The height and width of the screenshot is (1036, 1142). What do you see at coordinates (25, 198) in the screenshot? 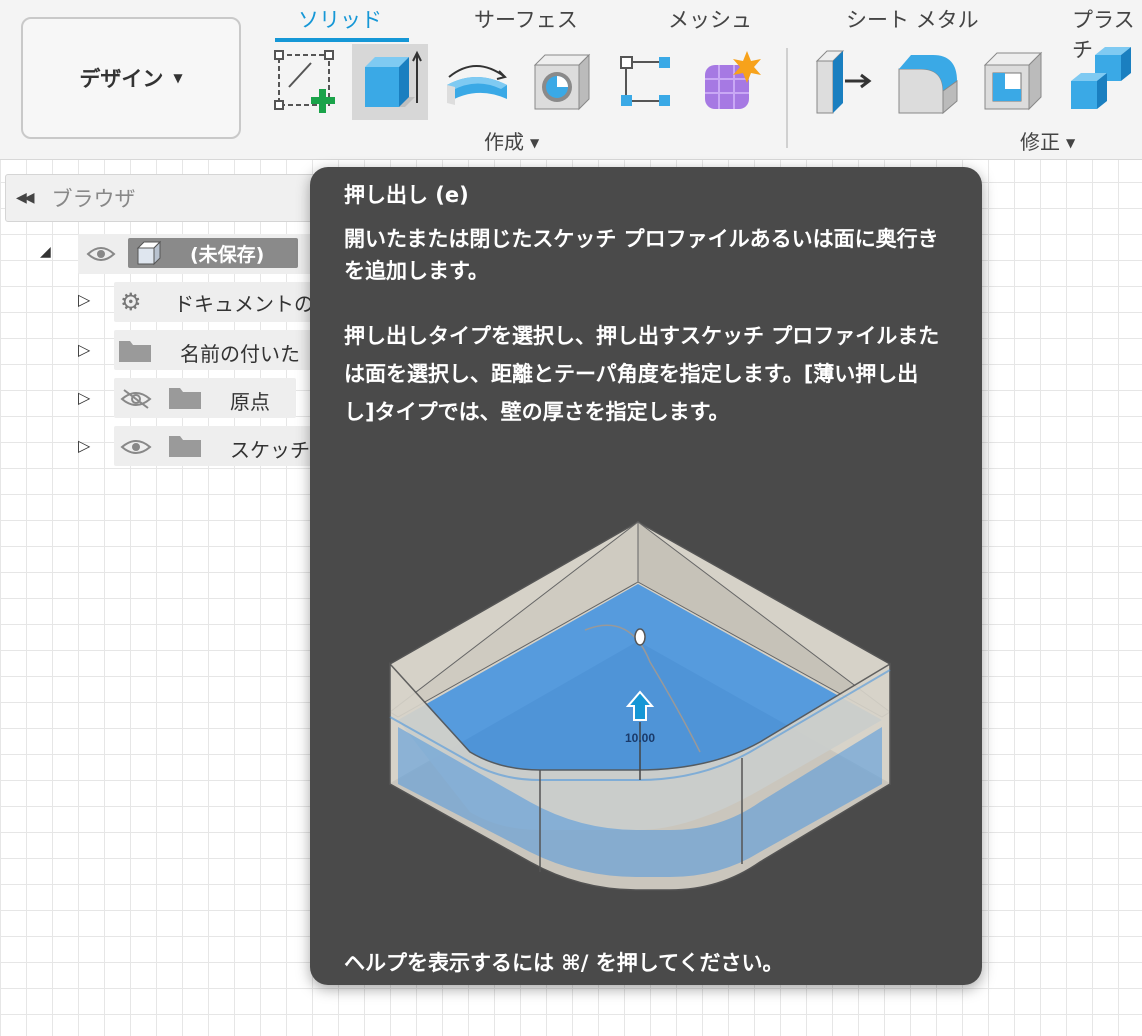
I see `collapse-panel-icon: ◀◀` at bounding box center [25, 198].